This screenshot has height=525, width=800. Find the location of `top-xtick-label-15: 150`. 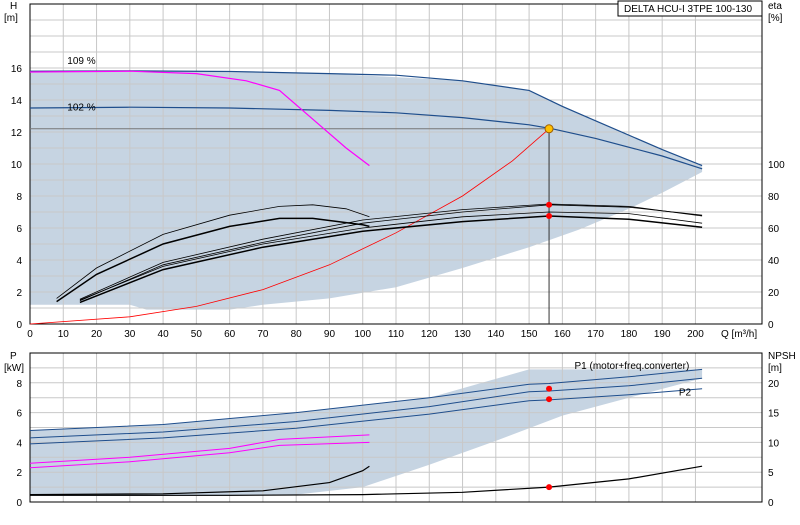

top-xtick-label-15: 150 is located at coordinates (529, 334).